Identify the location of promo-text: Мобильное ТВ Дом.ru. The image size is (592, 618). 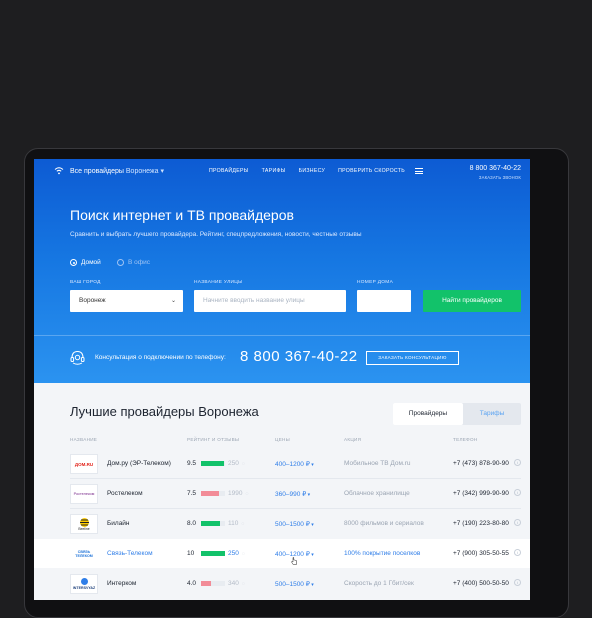
(377, 463).